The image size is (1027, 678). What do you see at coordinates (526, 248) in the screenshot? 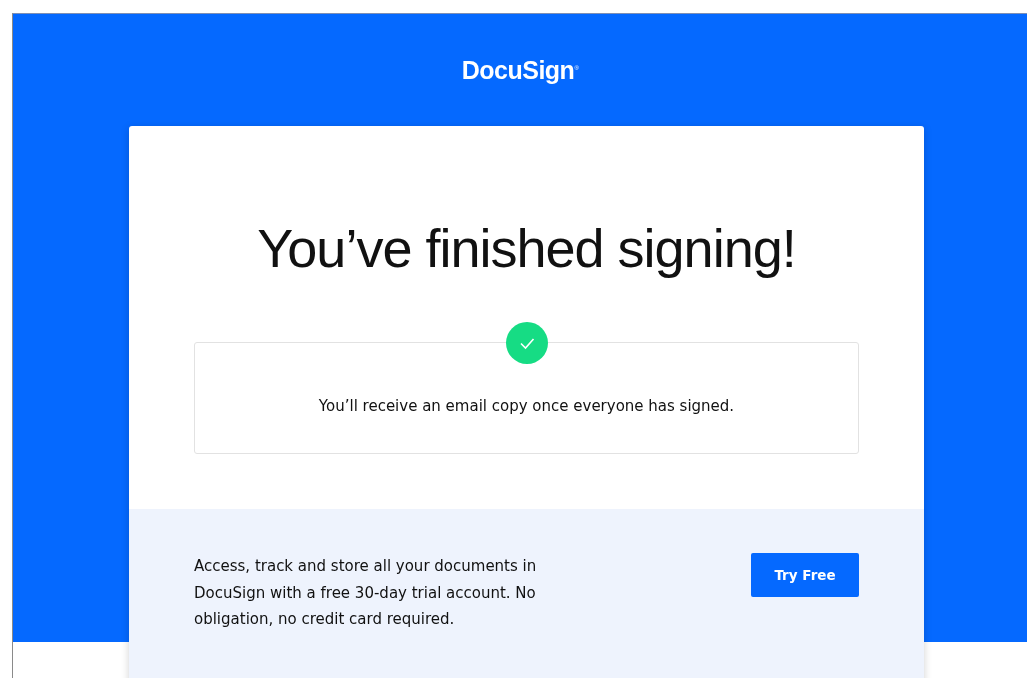
I see `heading: You’ve finished signing!` at bounding box center [526, 248].